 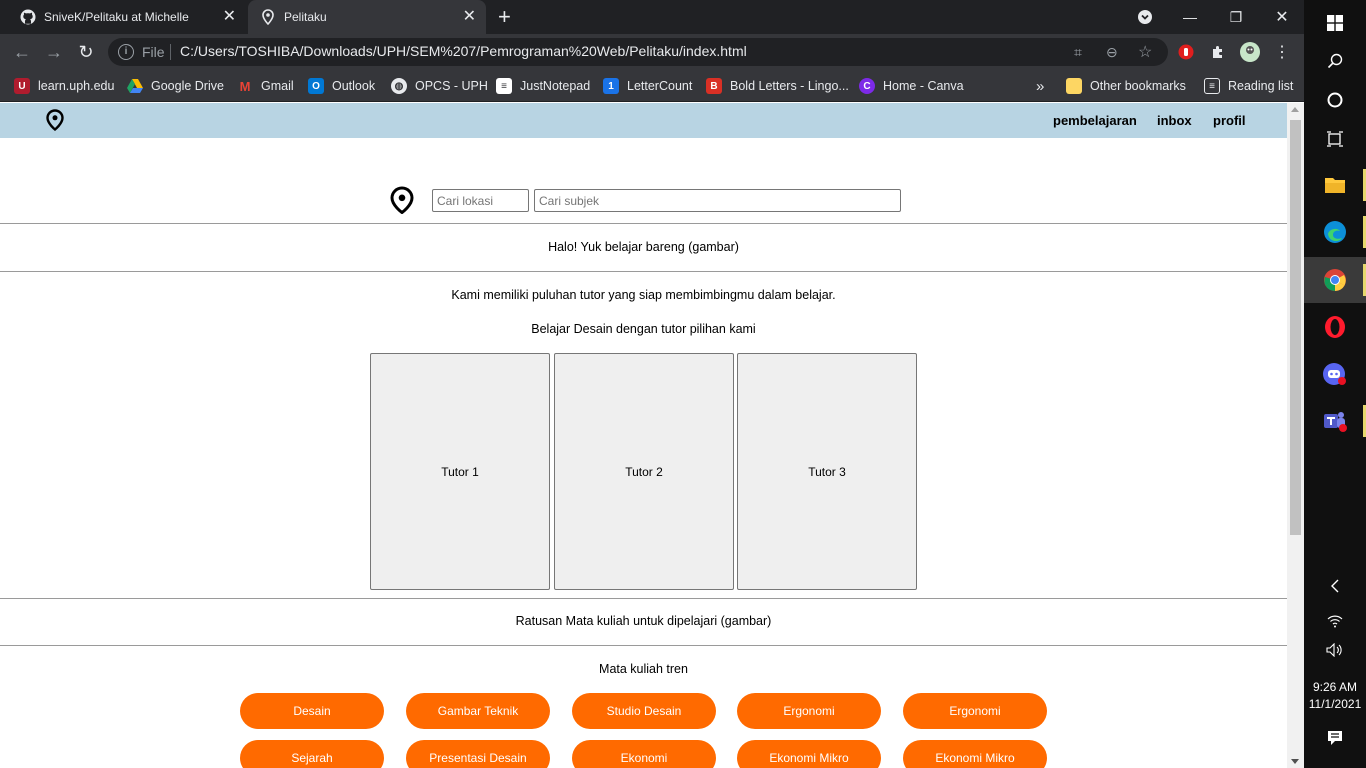 I want to click on new-tab-icon: +, so click(x=504, y=17).